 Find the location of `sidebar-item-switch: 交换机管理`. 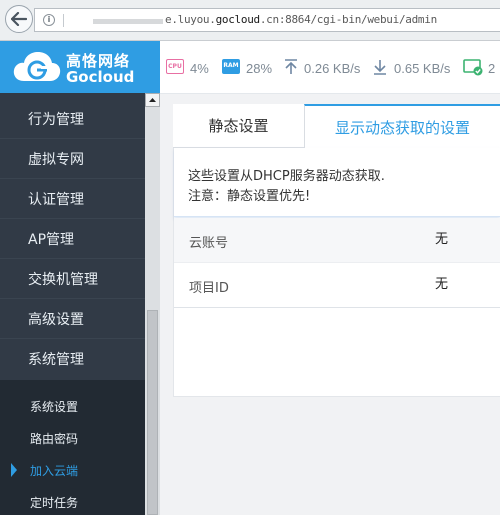

sidebar-item-switch: 交换机管理 is located at coordinates (72, 279).